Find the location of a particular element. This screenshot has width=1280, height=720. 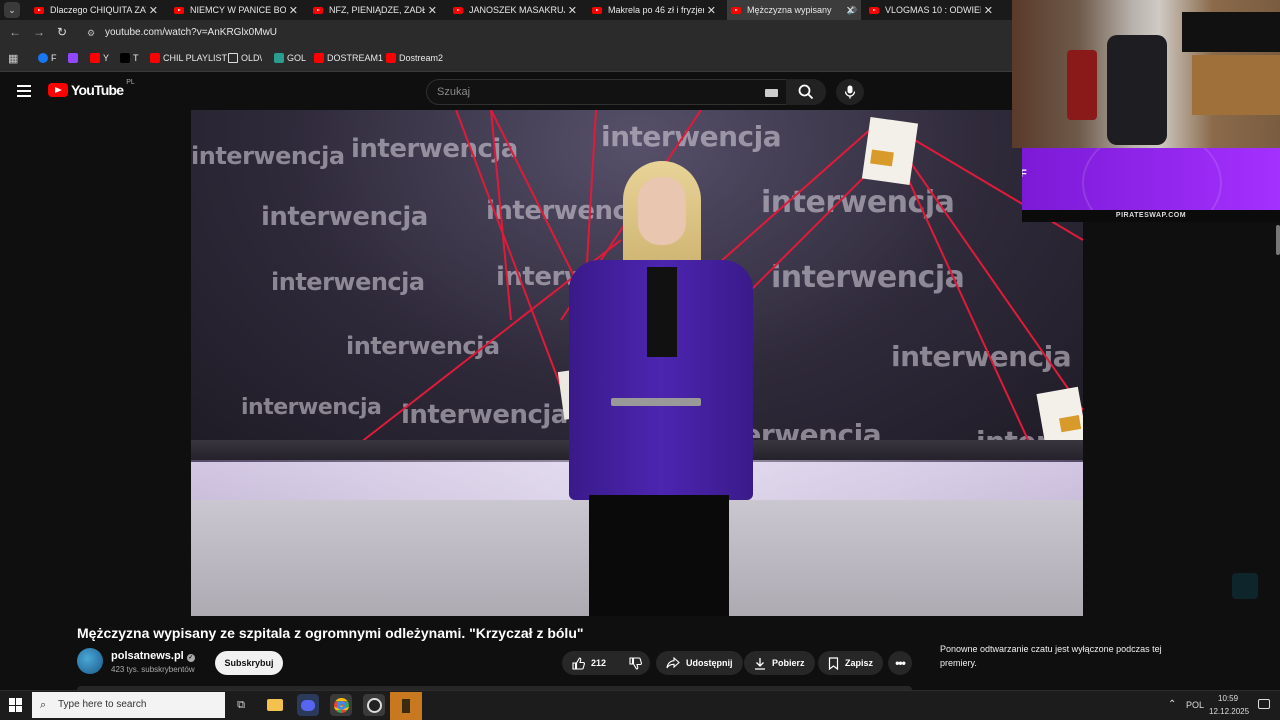

search-input: Szukaj is located at coordinates (607, 92).